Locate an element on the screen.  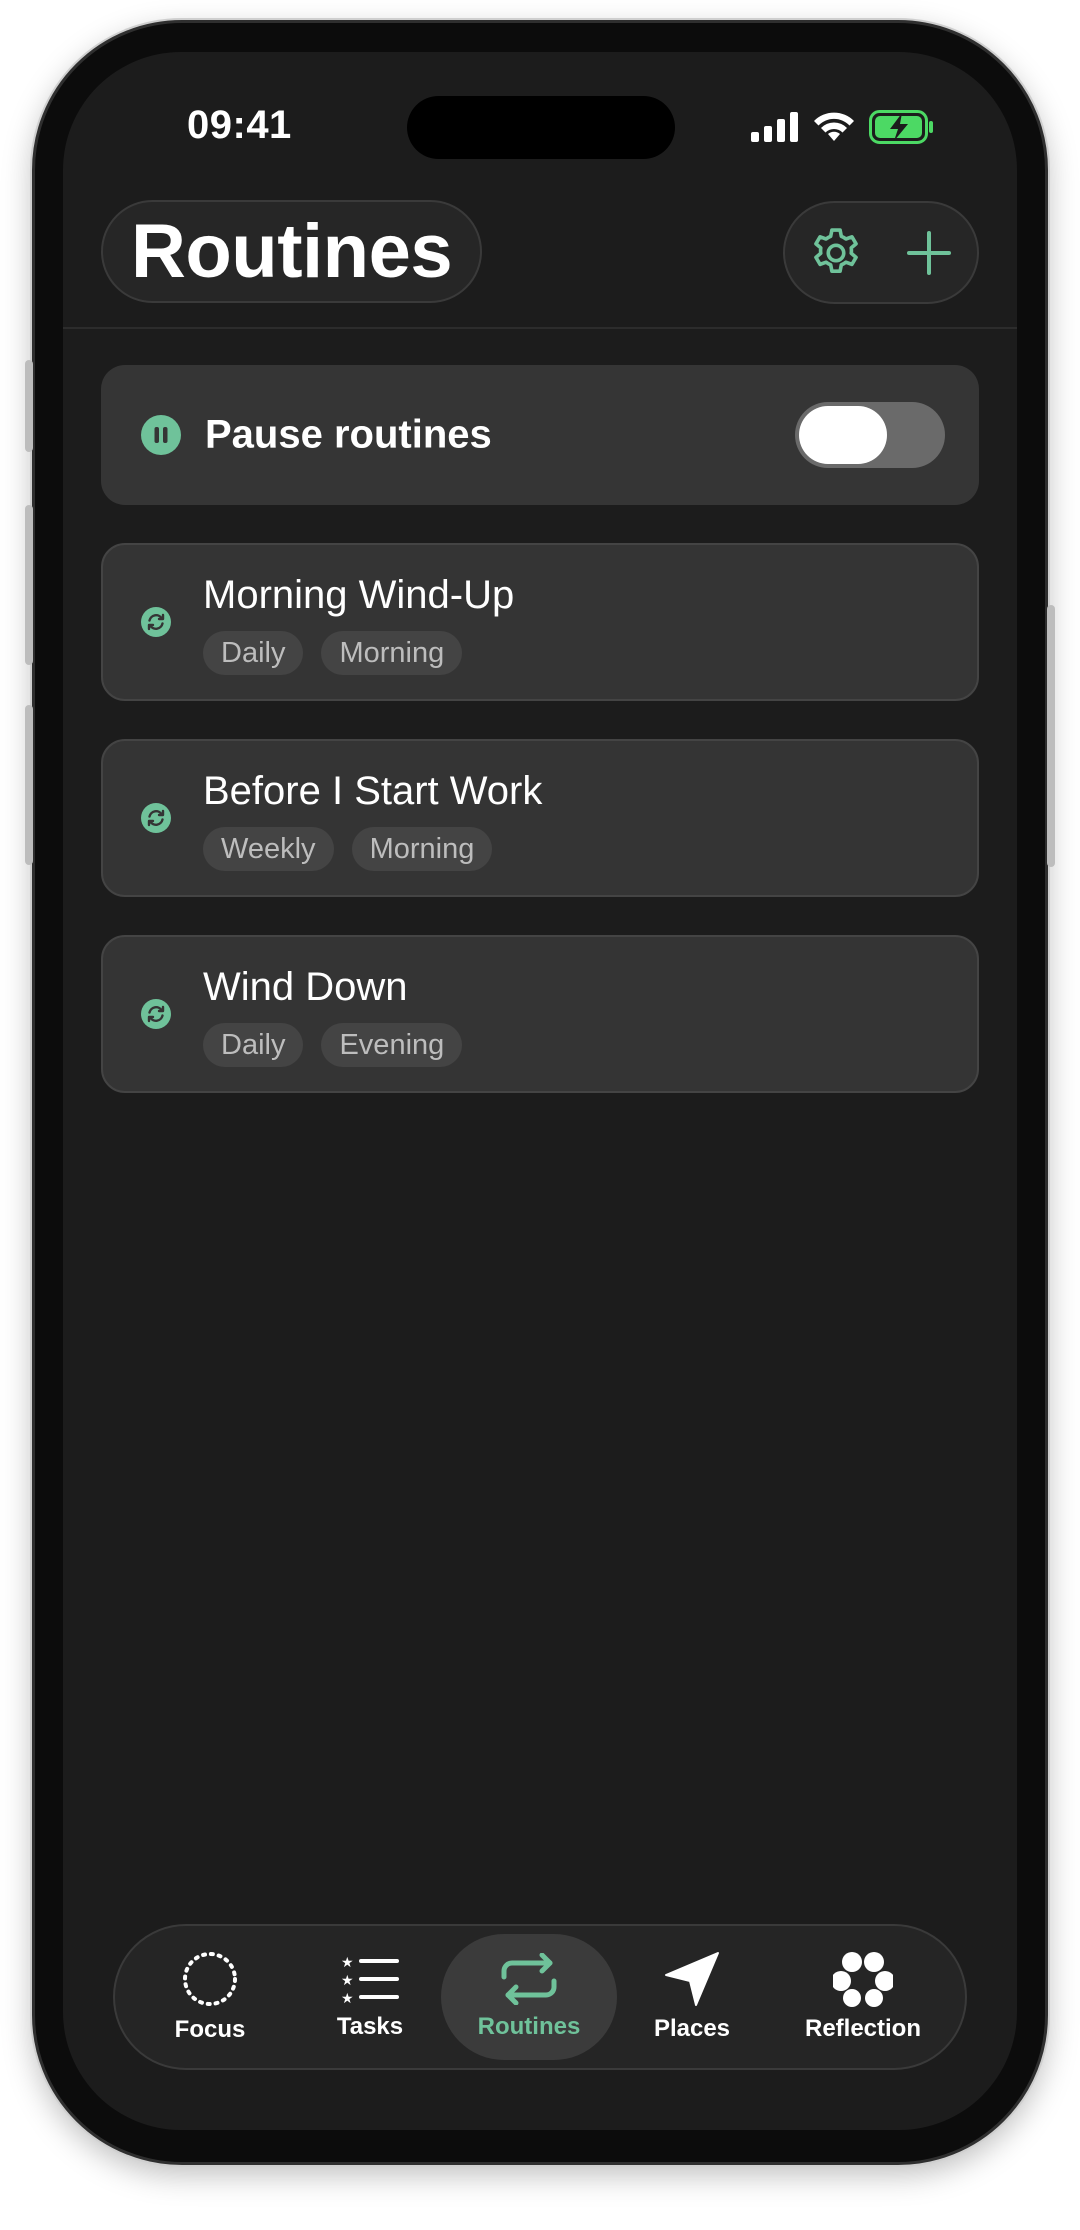
tab-label: Places is located at coordinates (692, 2028).